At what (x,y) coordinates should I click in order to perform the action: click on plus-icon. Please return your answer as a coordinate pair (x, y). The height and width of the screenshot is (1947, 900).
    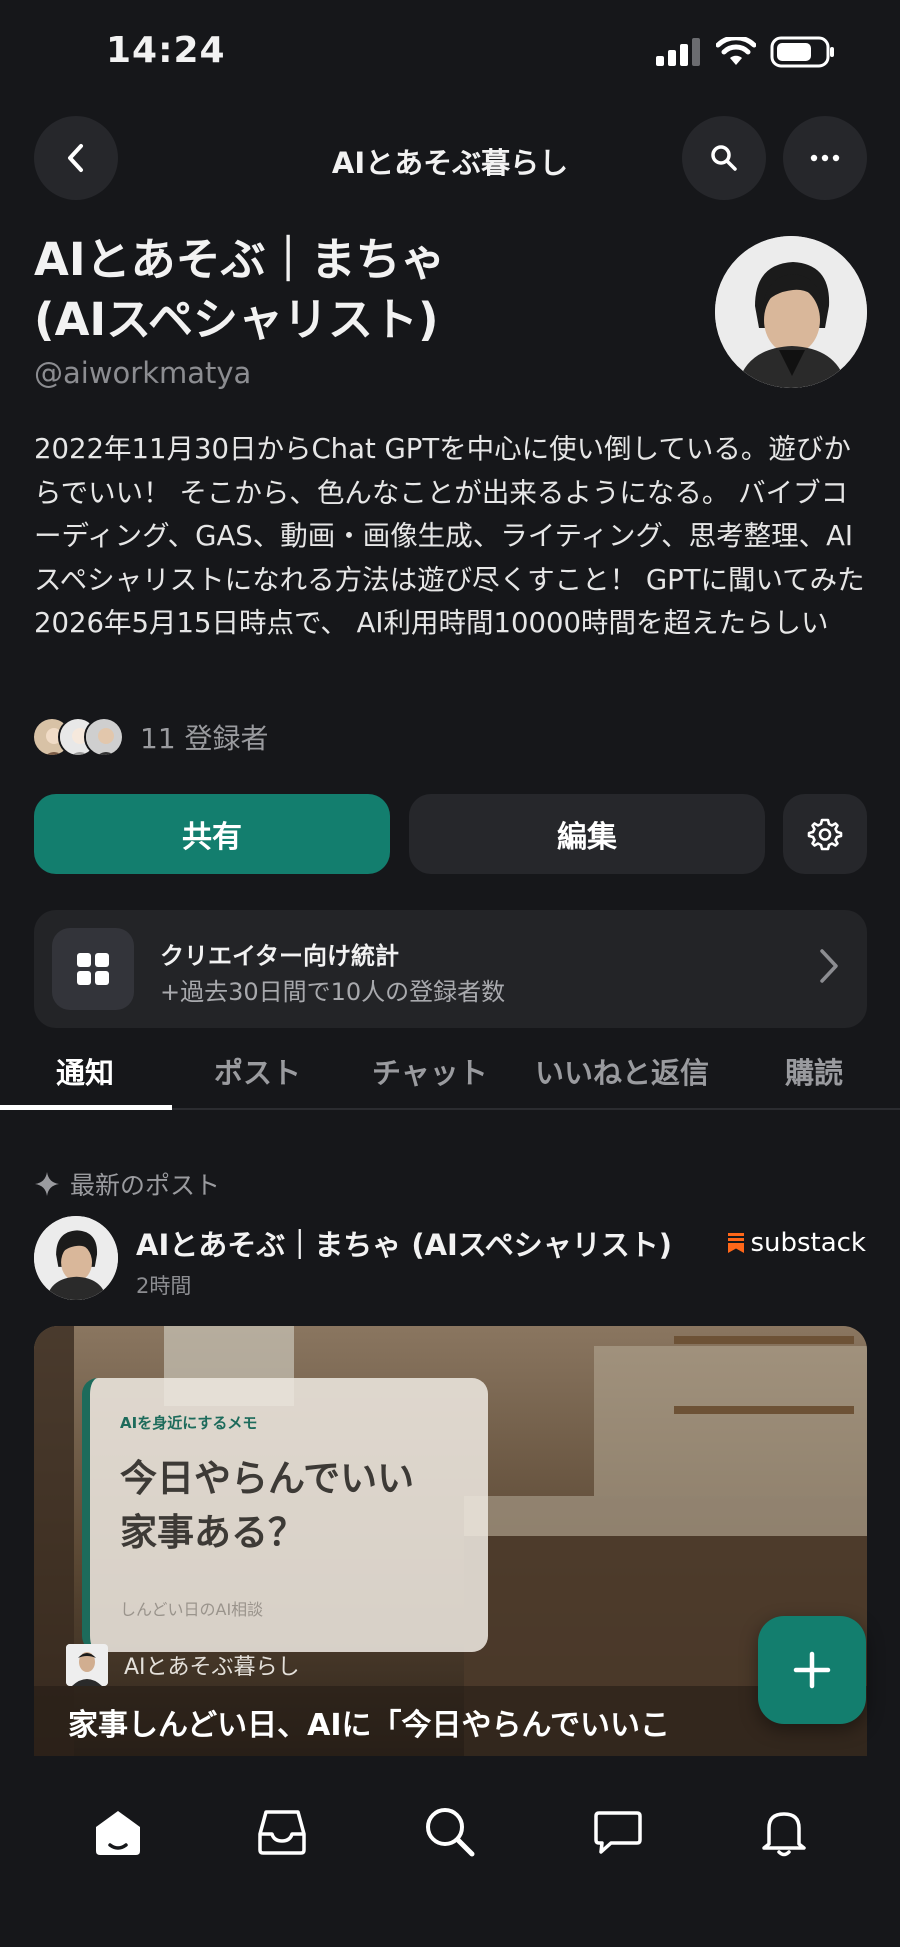
    Looking at the image, I should click on (812, 1670).